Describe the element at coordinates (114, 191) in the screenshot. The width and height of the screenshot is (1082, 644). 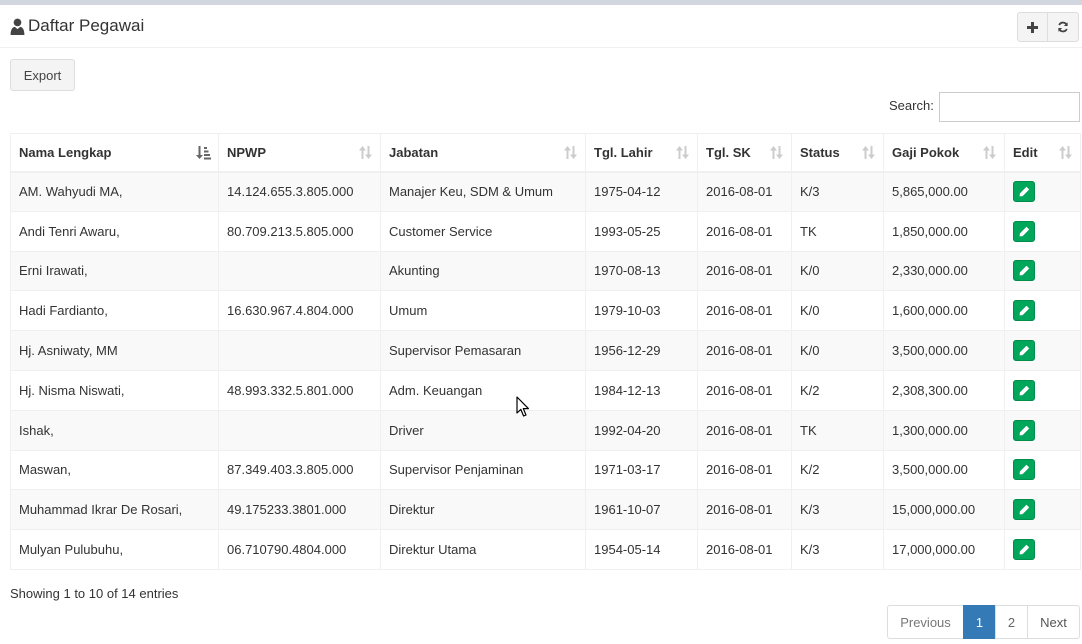
I see `table-cell: AM. Wahyudi MA,` at that location.